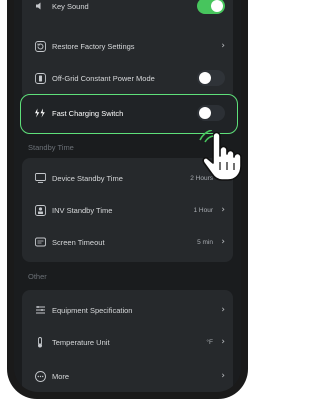 The width and height of the screenshot is (320, 399). What do you see at coordinates (127, 376) in the screenshot?
I see `more-row: More ›` at bounding box center [127, 376].